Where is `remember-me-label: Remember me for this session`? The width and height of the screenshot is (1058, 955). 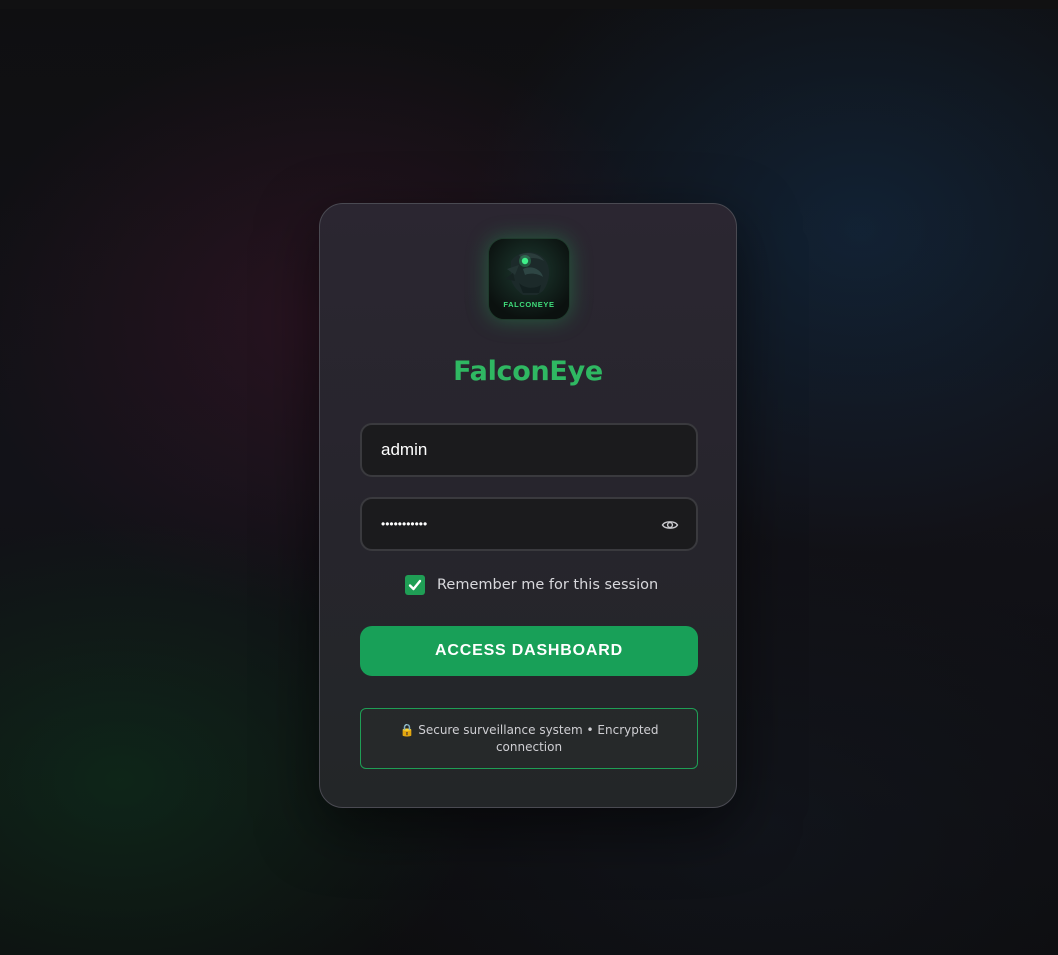 remember-me-label: Remember me for this session is located at coordinates (548, 585).